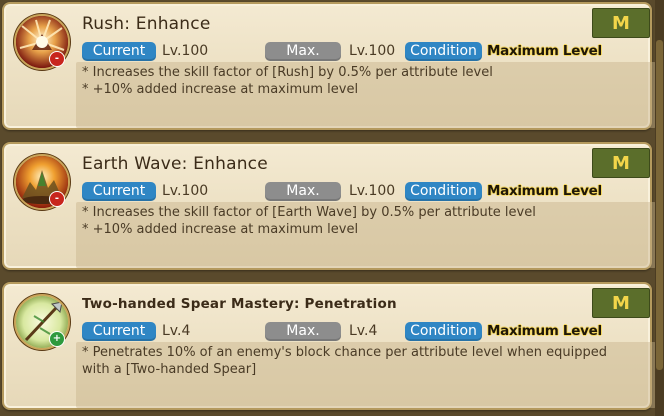 The width and height of the screenshot is (664, 416). I want to click on scrollbar, so click(659, 208).